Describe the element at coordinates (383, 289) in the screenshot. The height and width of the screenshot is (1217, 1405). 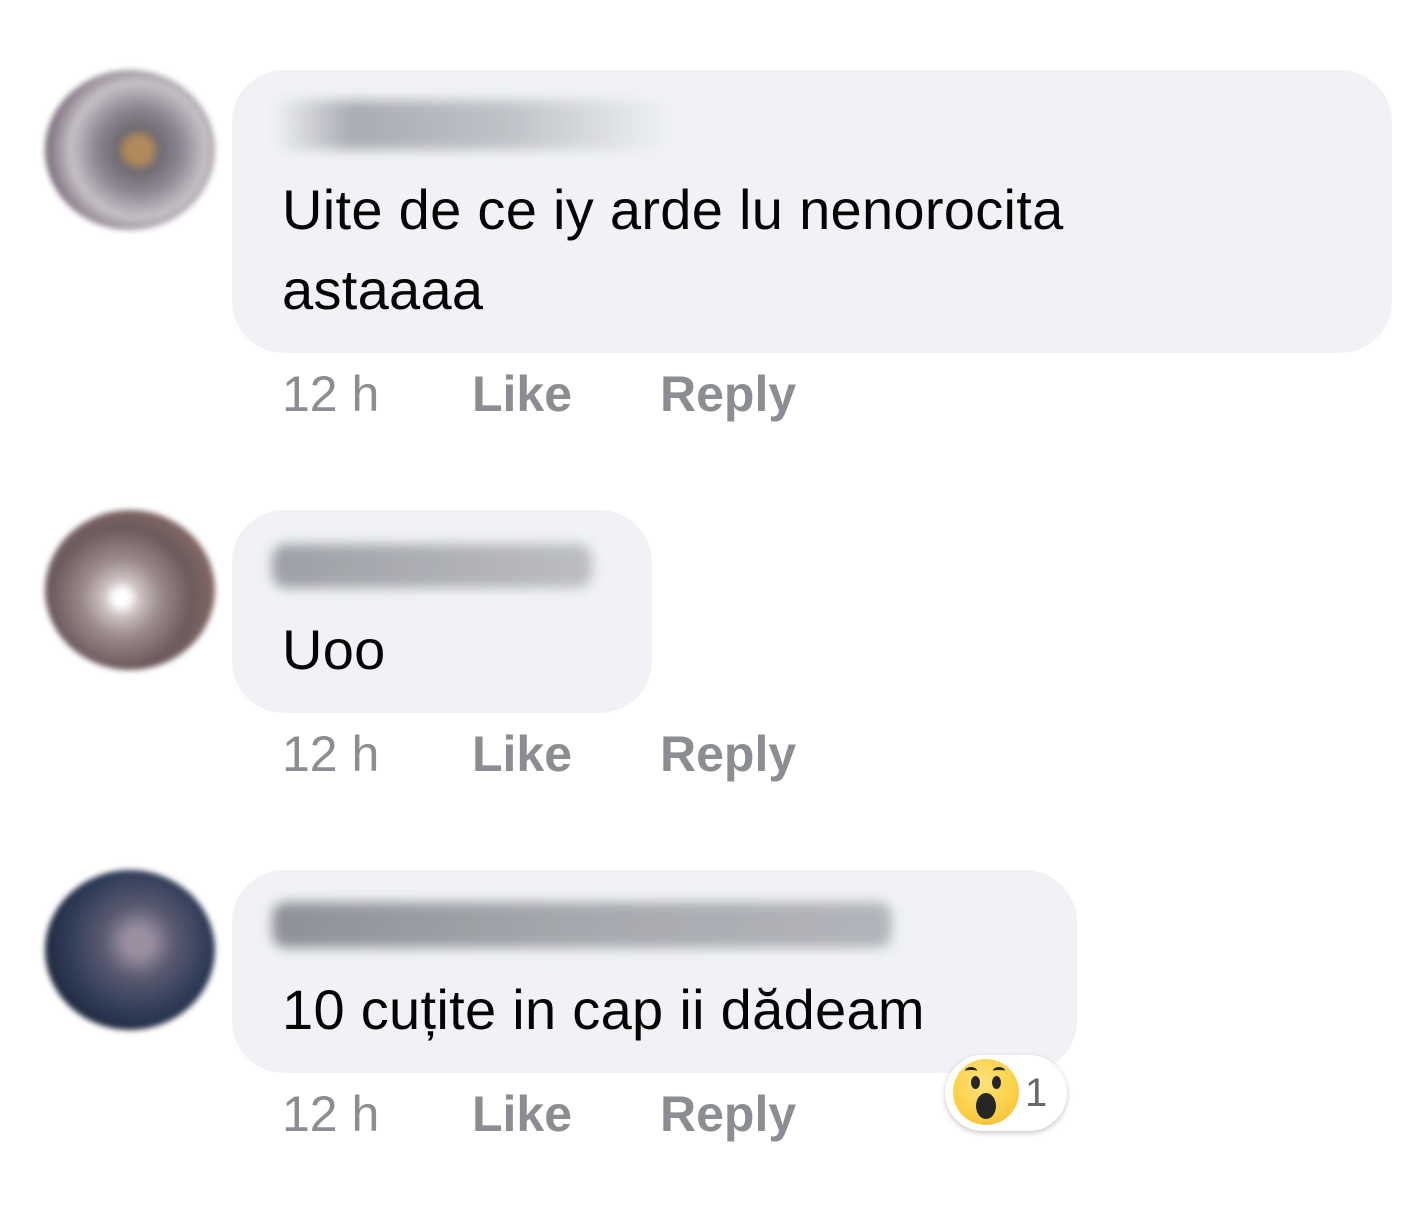
I see `comment-text-line-2: astaaaa` at that location.